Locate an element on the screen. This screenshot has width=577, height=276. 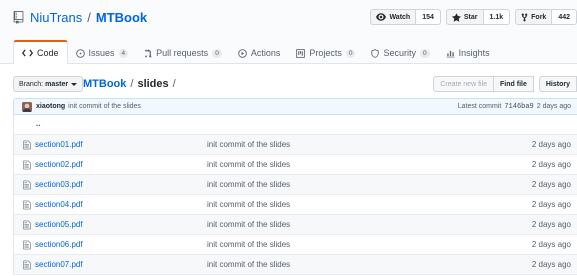
fork-button: Fork is located at coordinates (534, 17).